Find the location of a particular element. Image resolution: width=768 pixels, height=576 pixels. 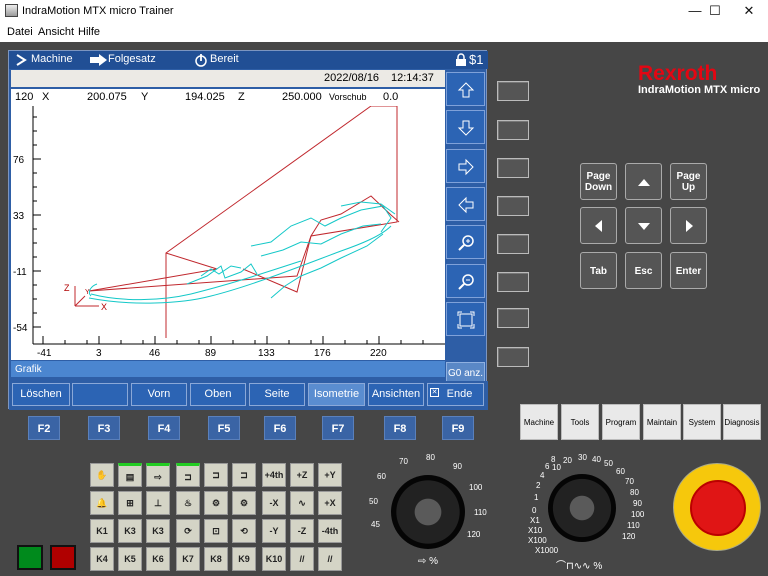

k3-key-b: K3 is located at coordinates (158, 531).